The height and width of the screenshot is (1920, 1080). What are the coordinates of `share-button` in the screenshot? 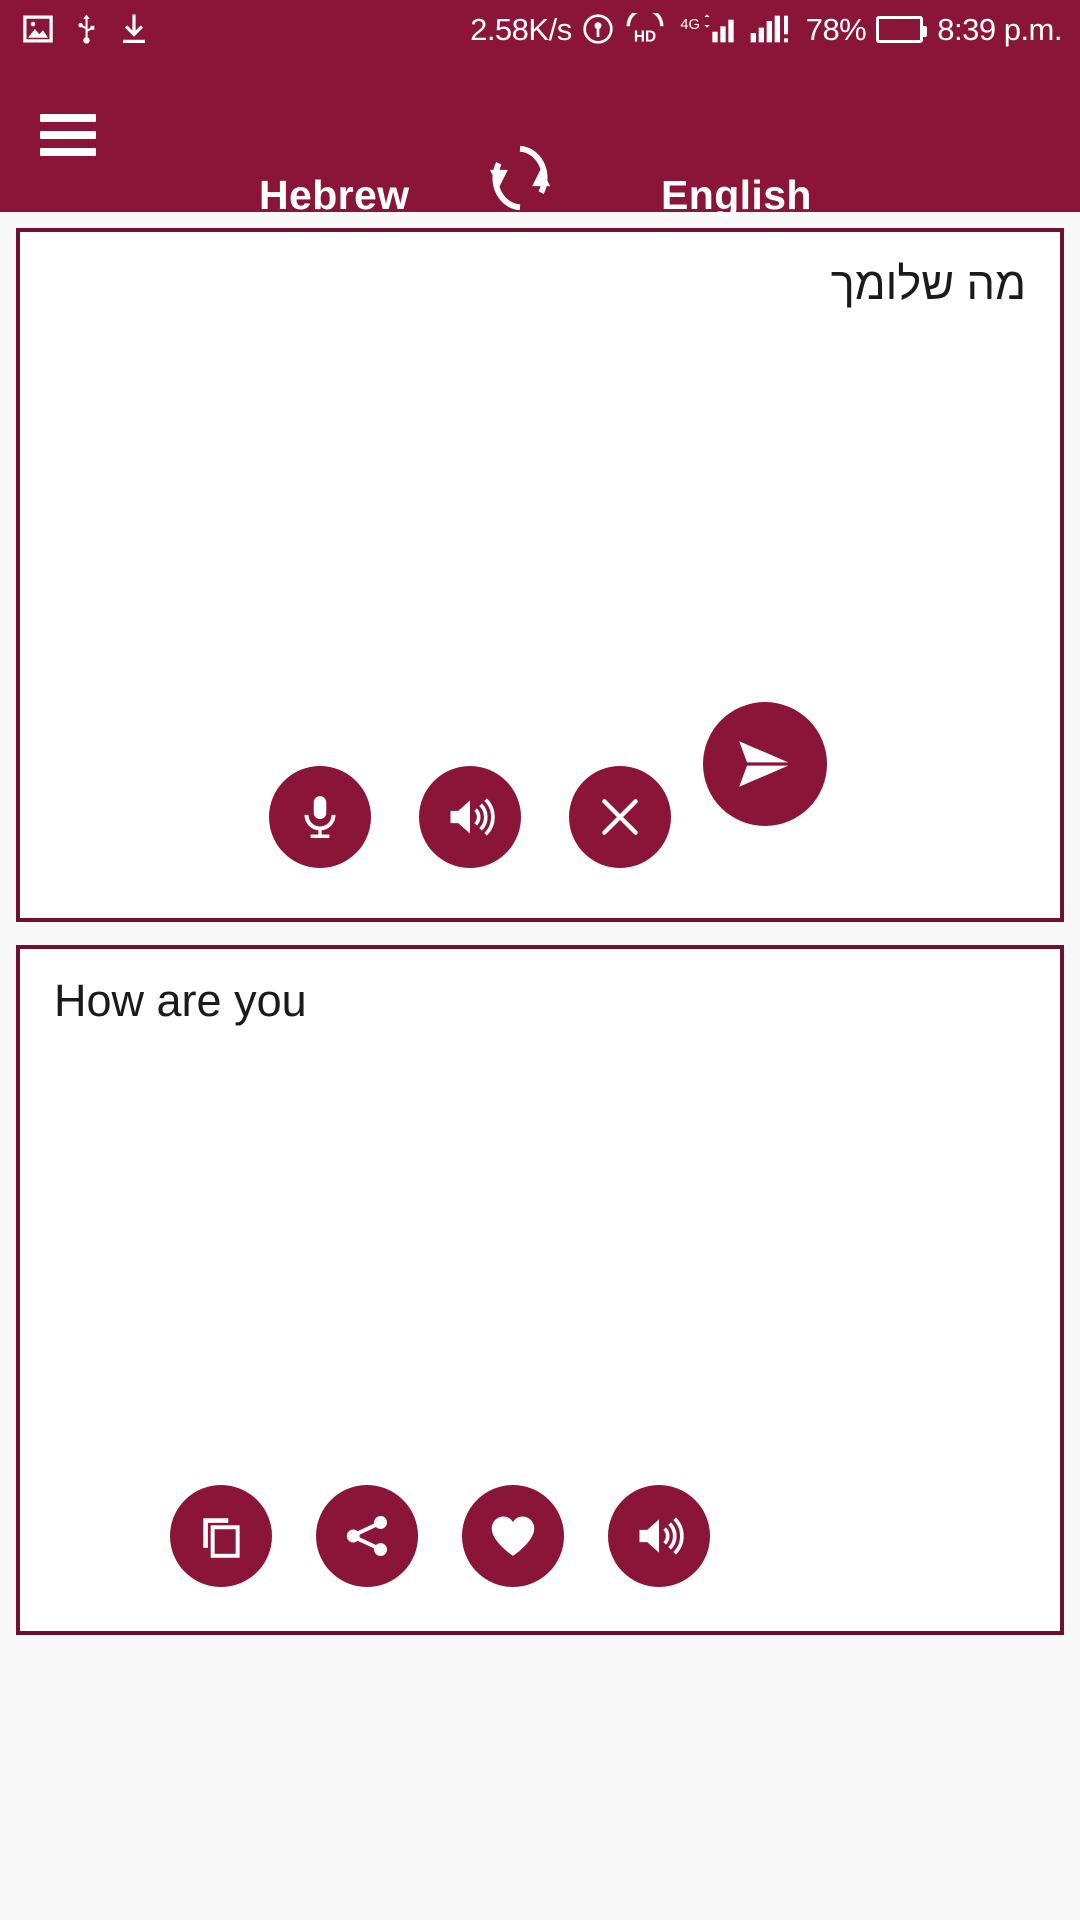 It's located at (367, 1536).